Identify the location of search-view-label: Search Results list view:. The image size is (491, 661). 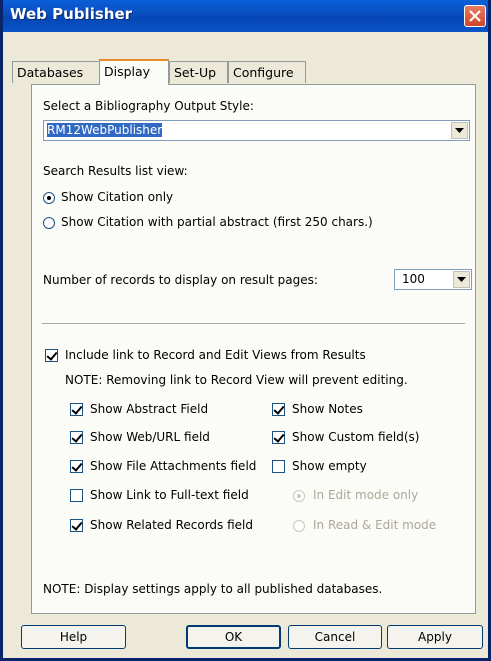
(115, 171).